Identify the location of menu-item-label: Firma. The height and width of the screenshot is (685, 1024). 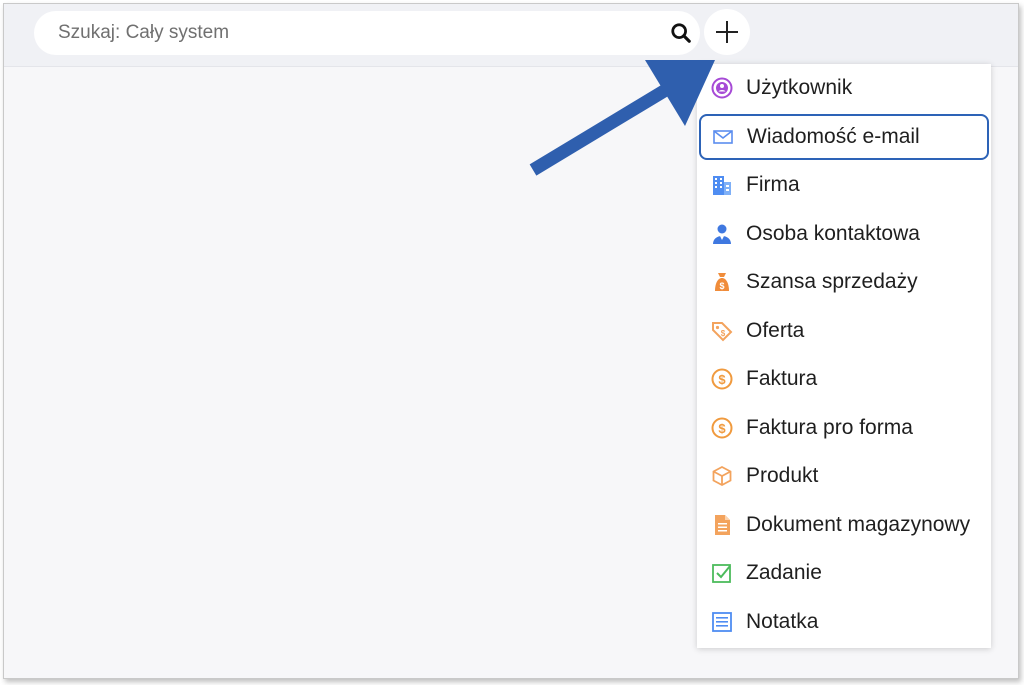
(773, 185).